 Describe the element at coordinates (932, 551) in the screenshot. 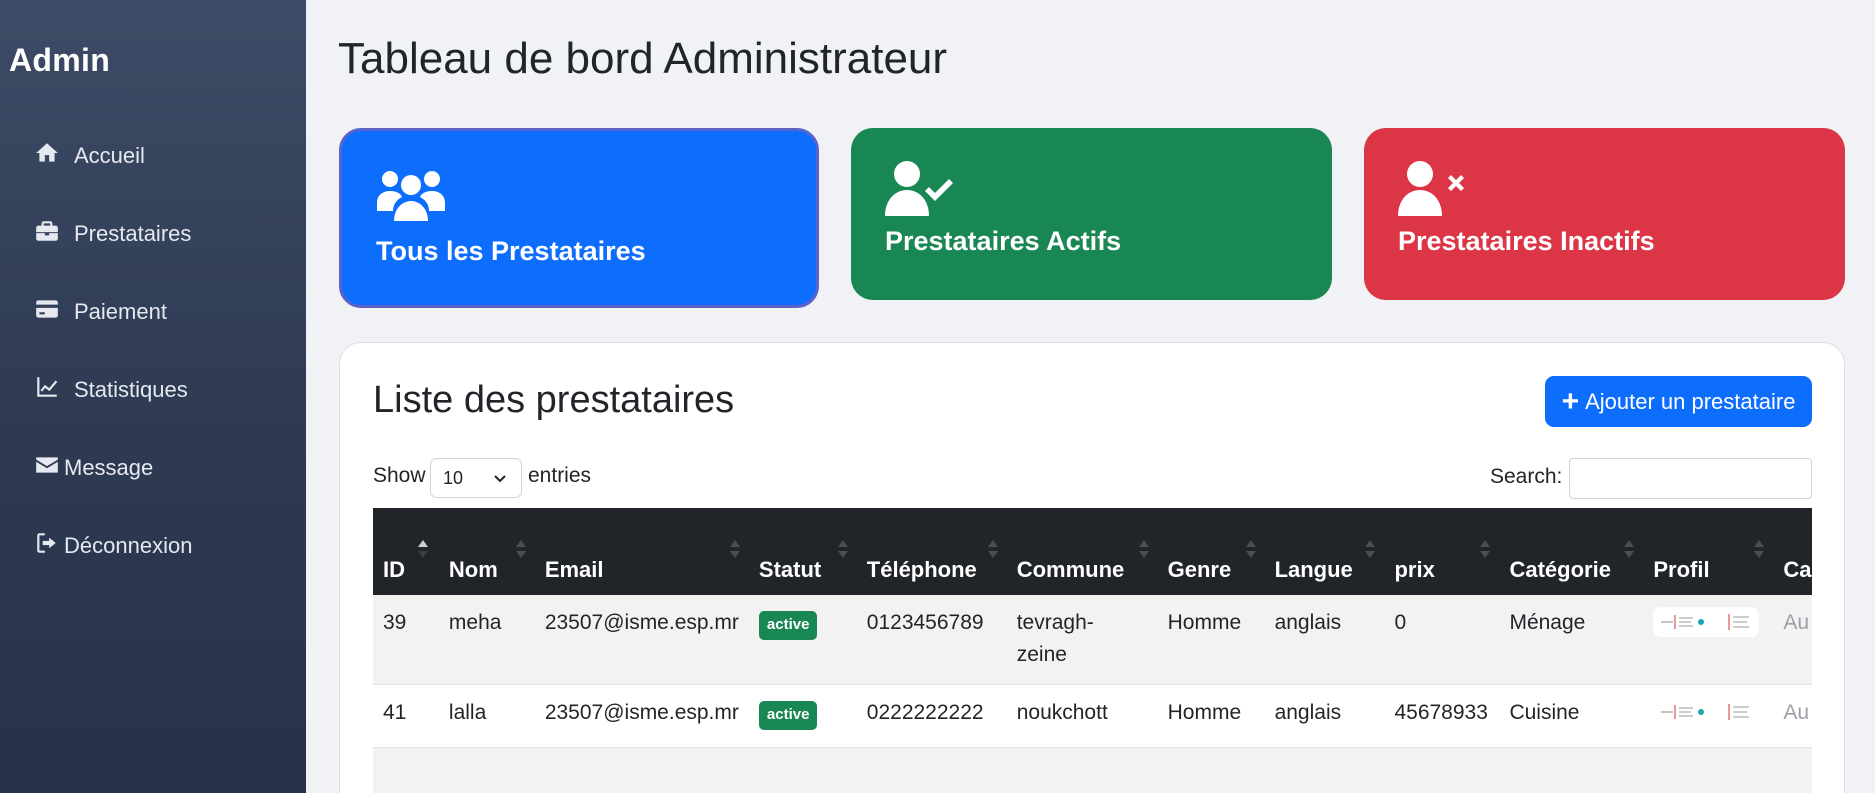

I see `column-header-telephone: Téléphone` at that location.